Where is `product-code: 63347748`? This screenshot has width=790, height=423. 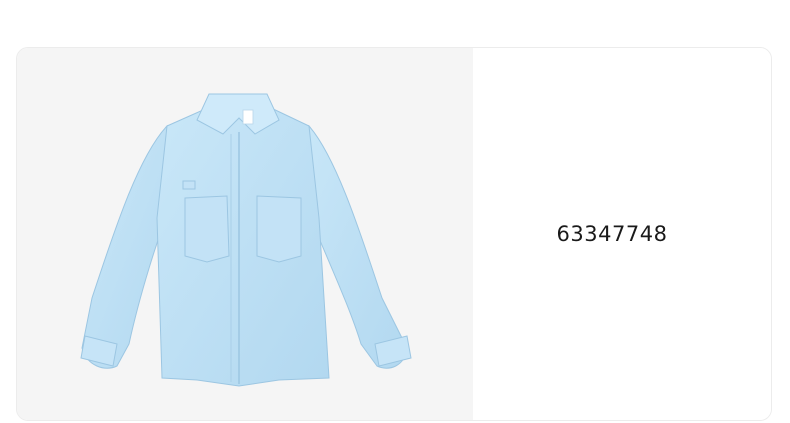
product-code: 63347748 is located at coordinates (612, 234).